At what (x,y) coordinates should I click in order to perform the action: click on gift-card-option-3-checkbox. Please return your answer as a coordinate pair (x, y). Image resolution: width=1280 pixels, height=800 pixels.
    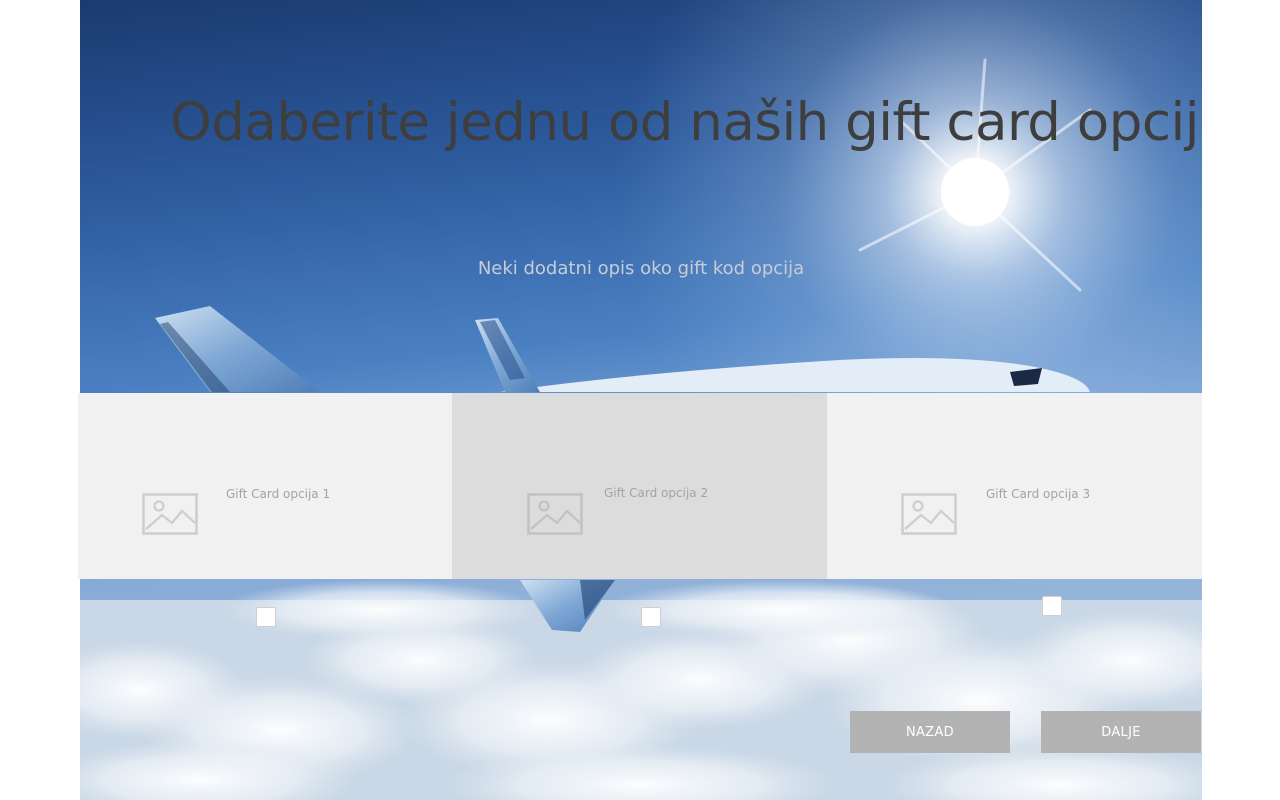
    Looking at the image, I should click on (1052, 606).